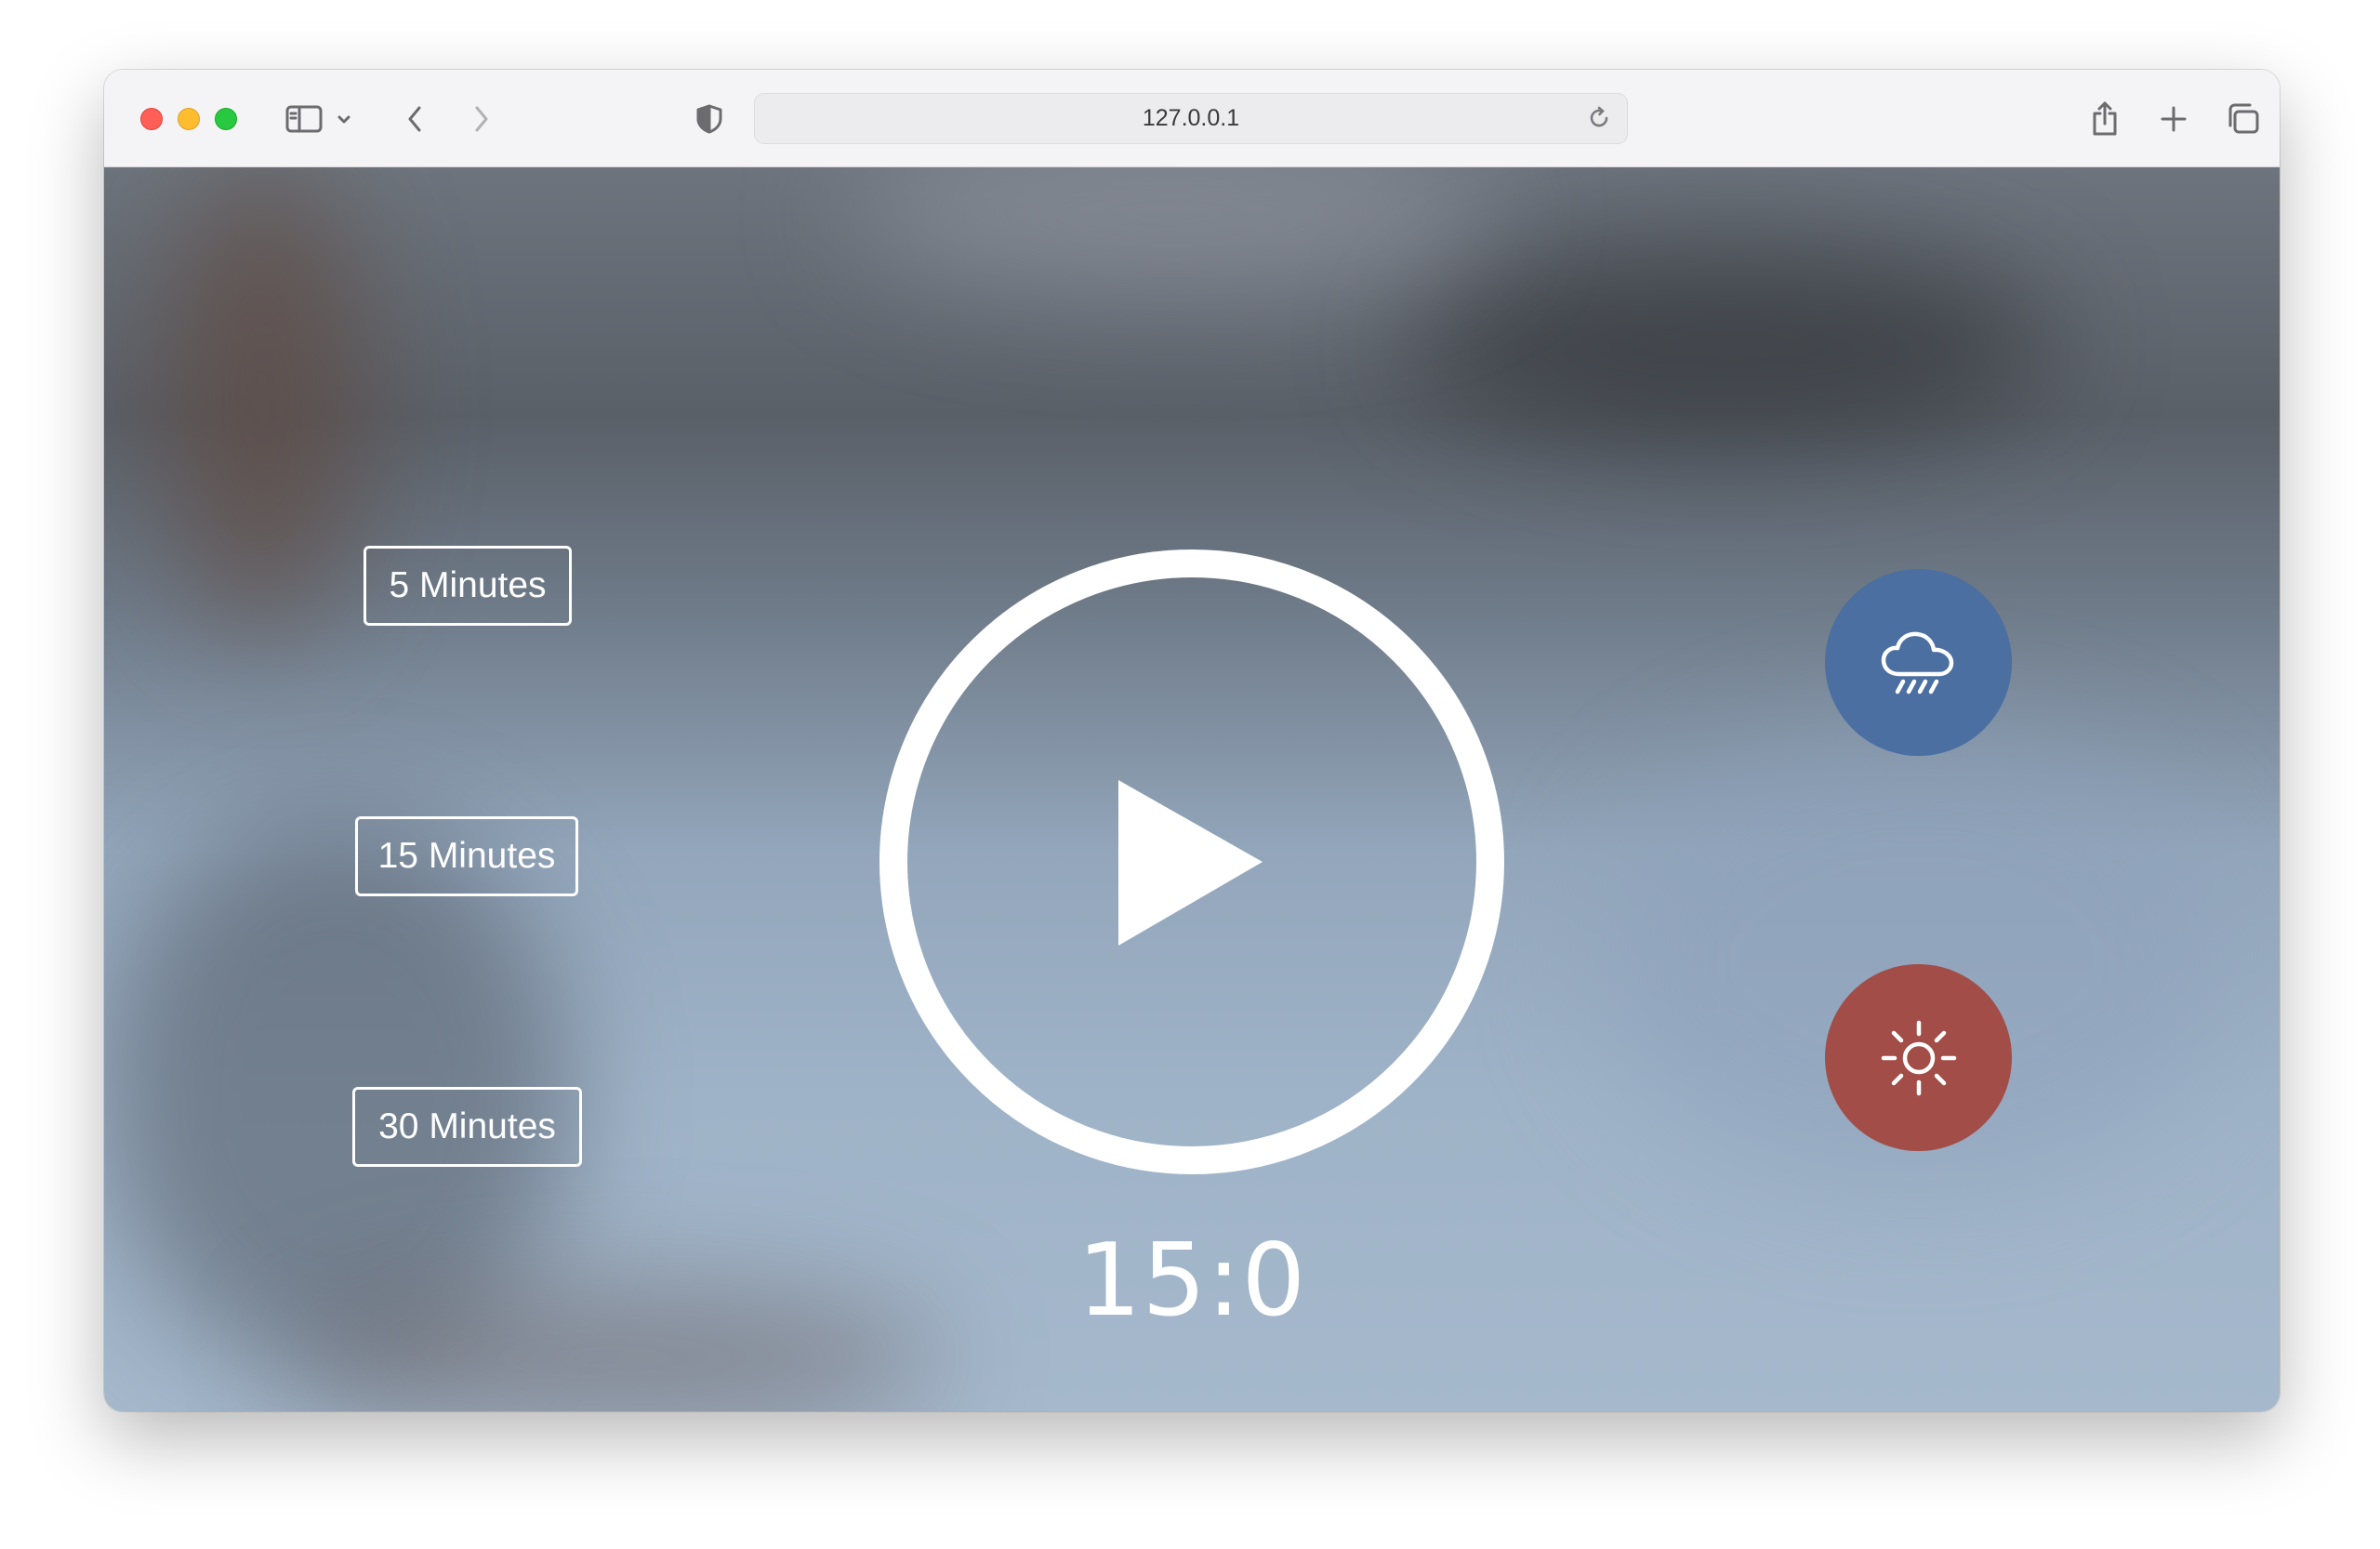 The image size is (2380, 1549). I want to click on share-icon, so click(2104, 119).